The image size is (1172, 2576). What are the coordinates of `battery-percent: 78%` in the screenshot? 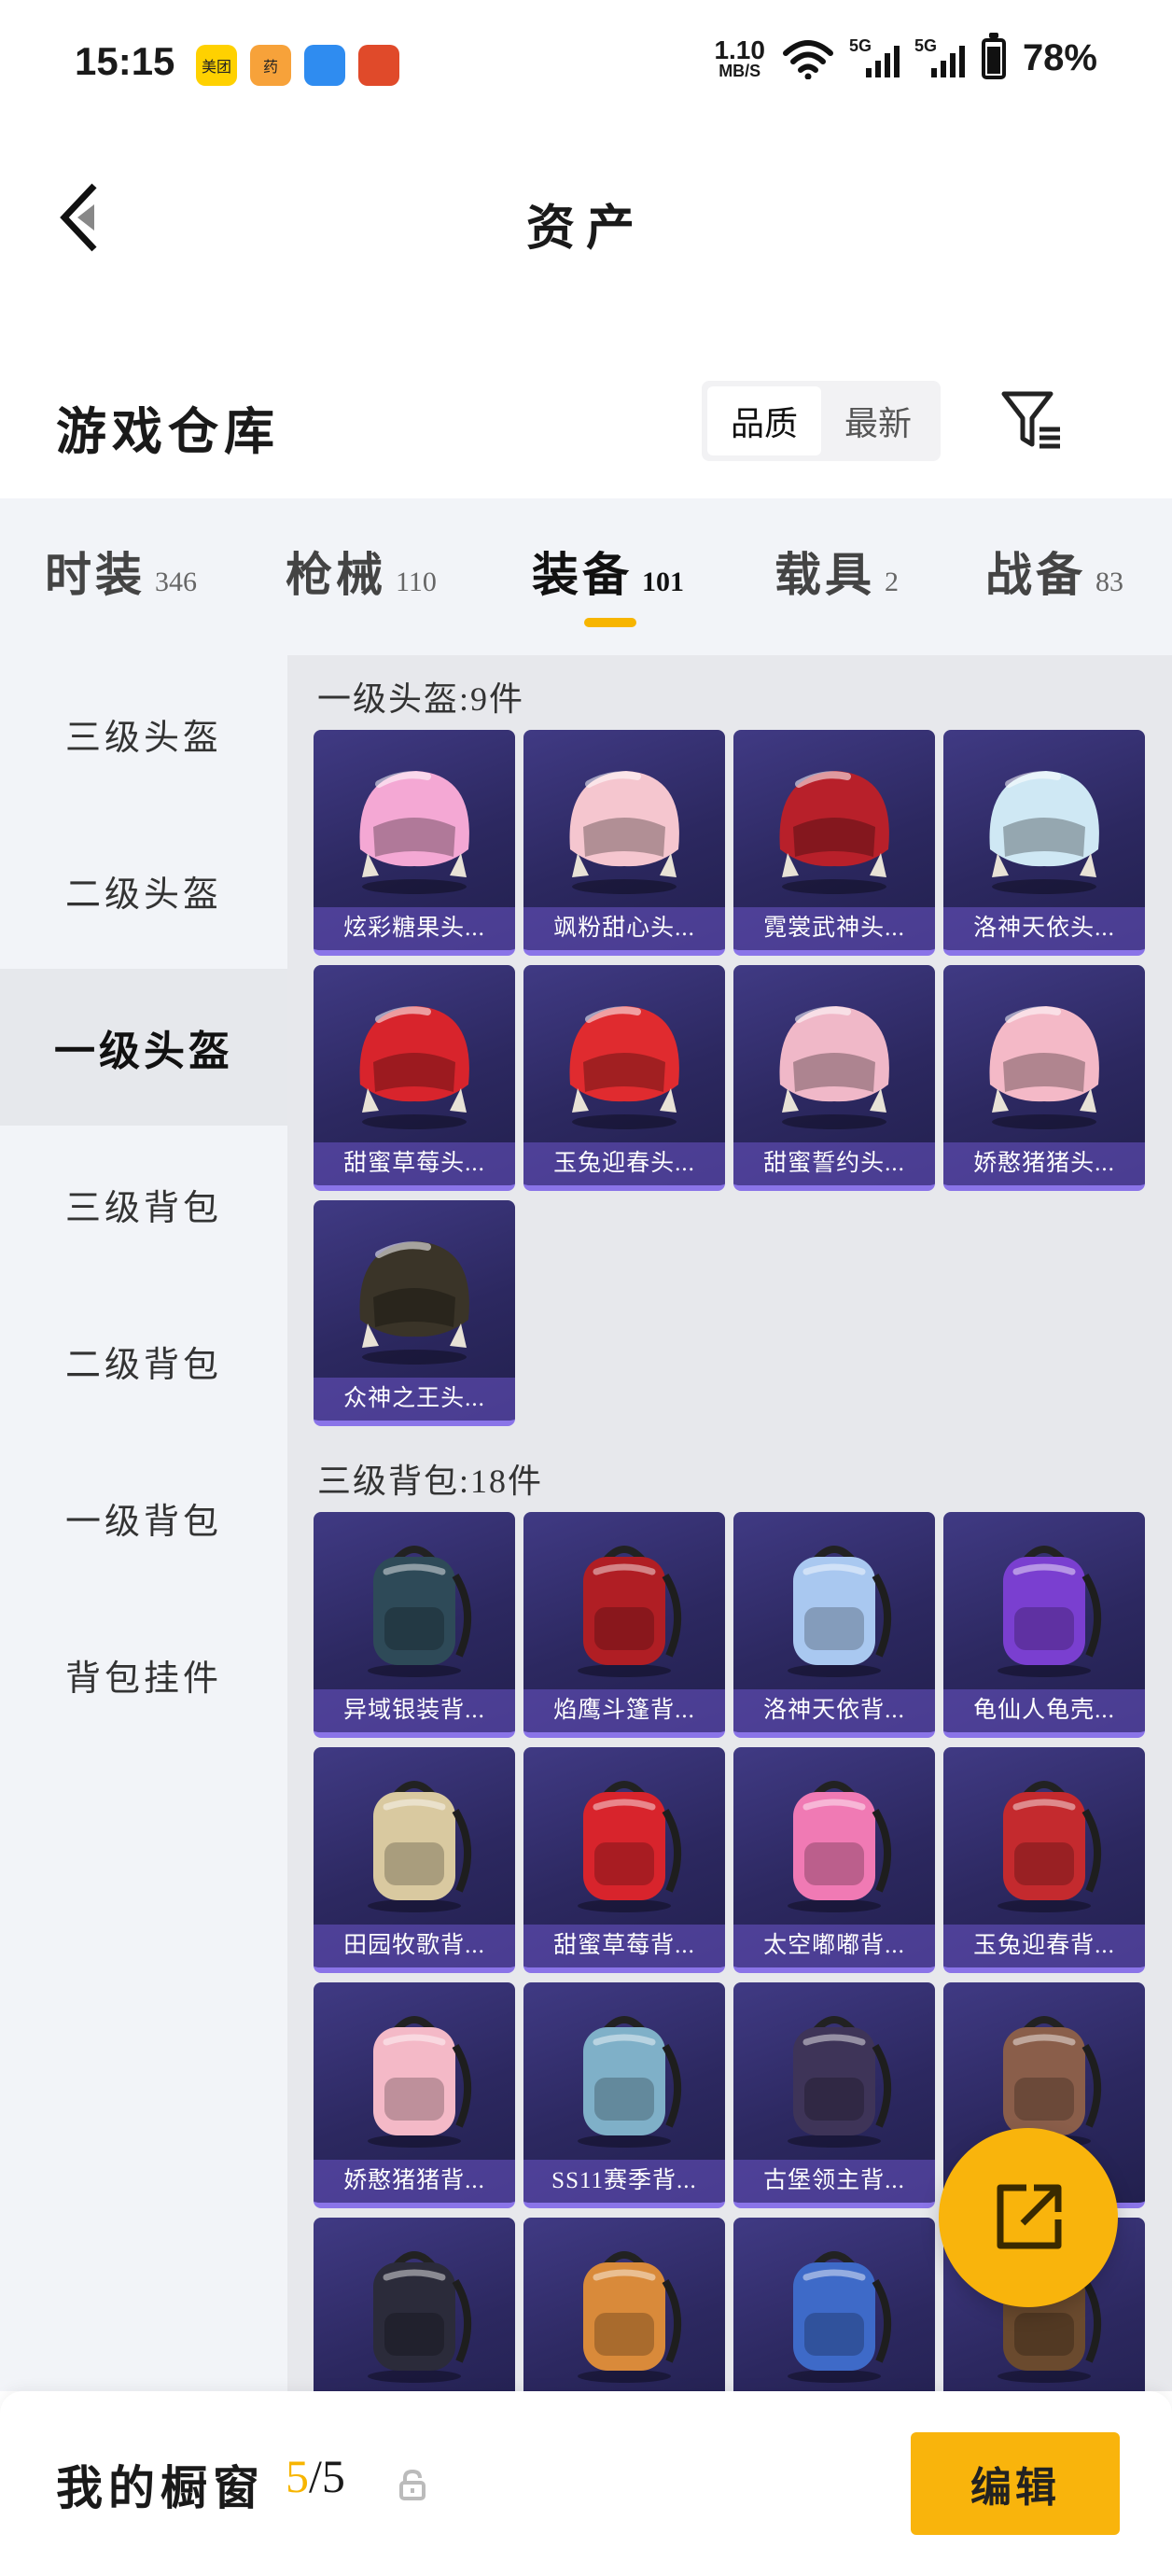 It's located at (1059, 57).